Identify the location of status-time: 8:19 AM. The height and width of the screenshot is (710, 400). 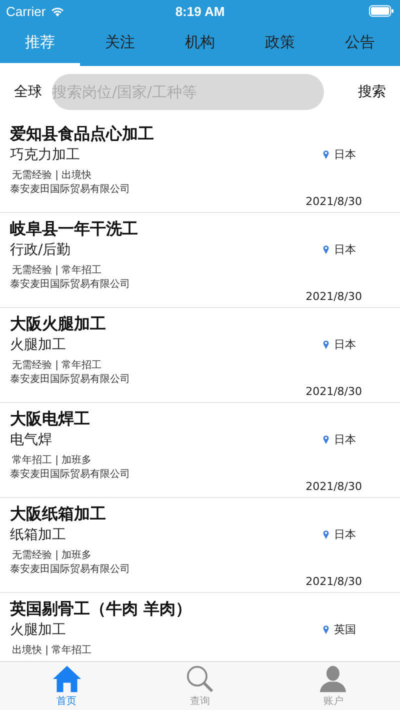
(200, 11).